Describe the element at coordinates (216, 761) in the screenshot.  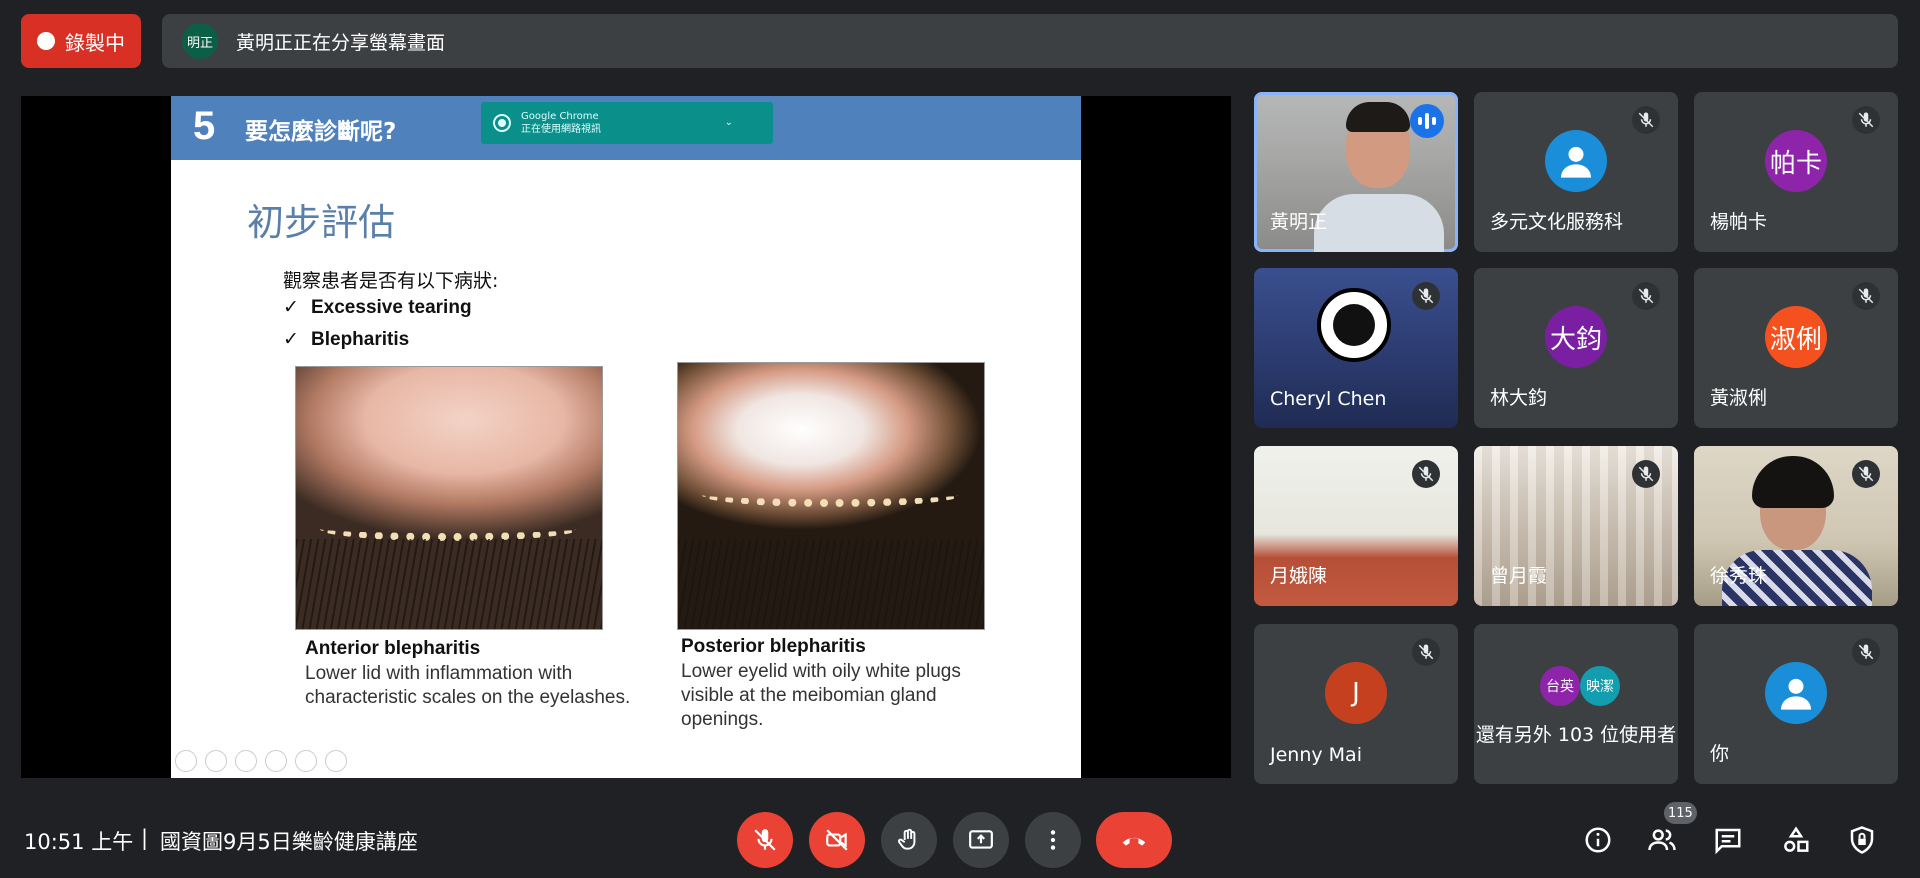
I see `next-slide-icon` at that location.